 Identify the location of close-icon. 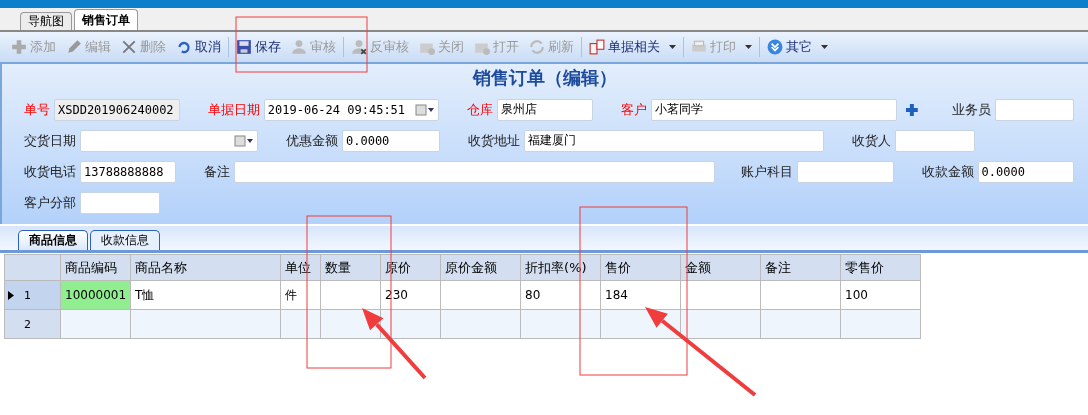
(129, 47).